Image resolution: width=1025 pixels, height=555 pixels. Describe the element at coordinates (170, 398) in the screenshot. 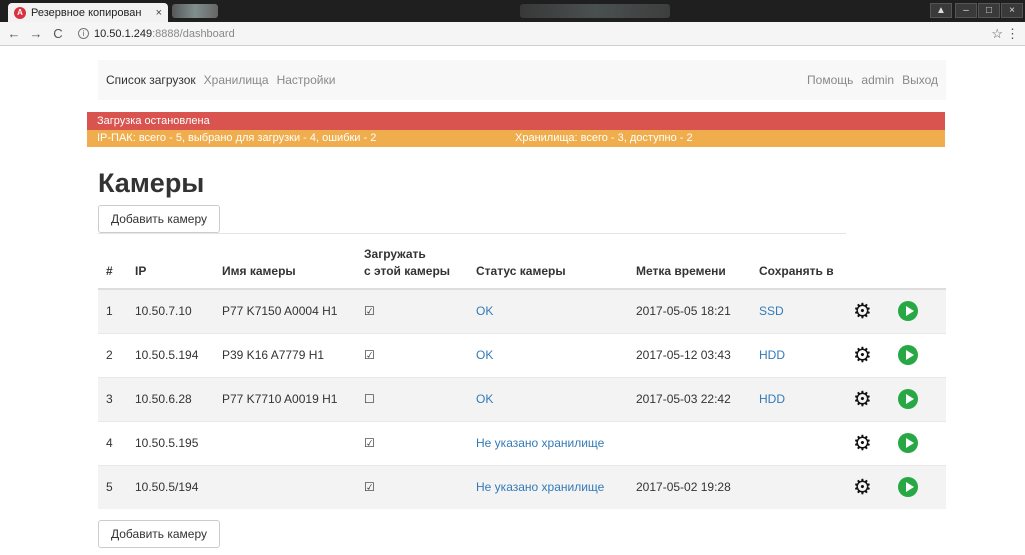

I see `cell-ip: 10.50.6.28` at that location.